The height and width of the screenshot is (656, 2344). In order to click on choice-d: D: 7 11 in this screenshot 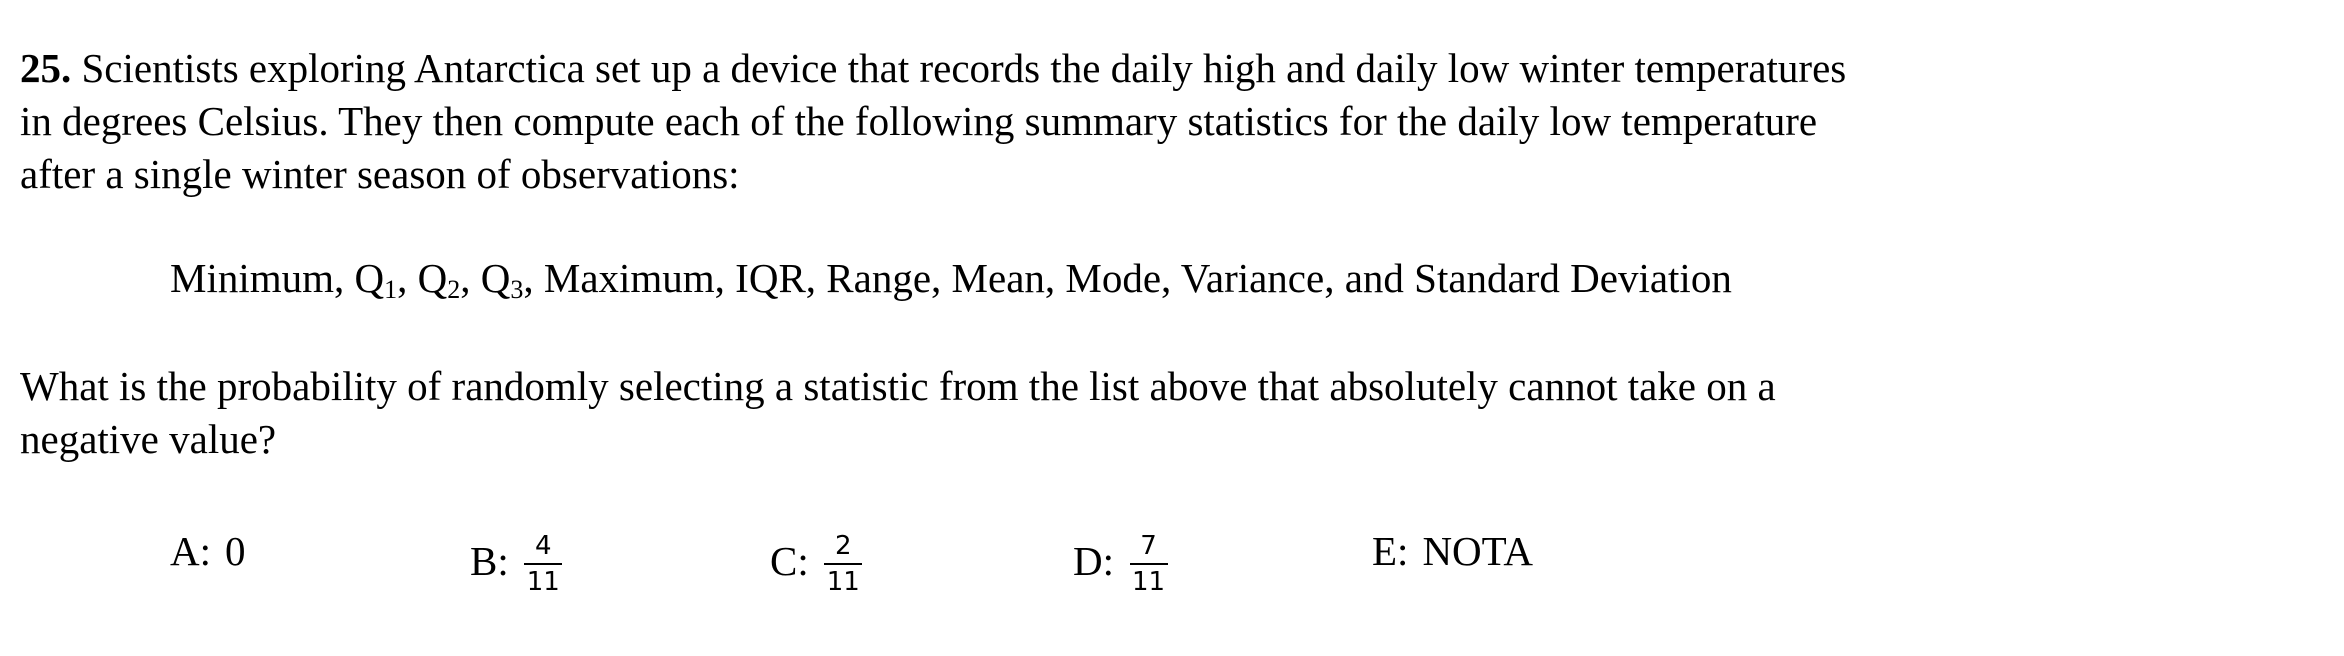, I will do `click(1121, 561)`.